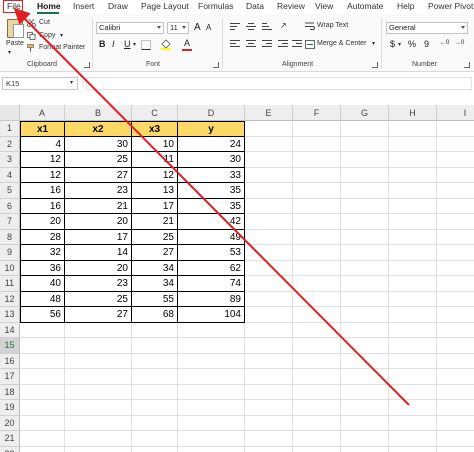 Image resolution: width=474 pixels, height=452 pixels. What do you see at coordinates (405, 6) in the screenshot?
I see `tab-help: Help` at bounding box center [405, 6].